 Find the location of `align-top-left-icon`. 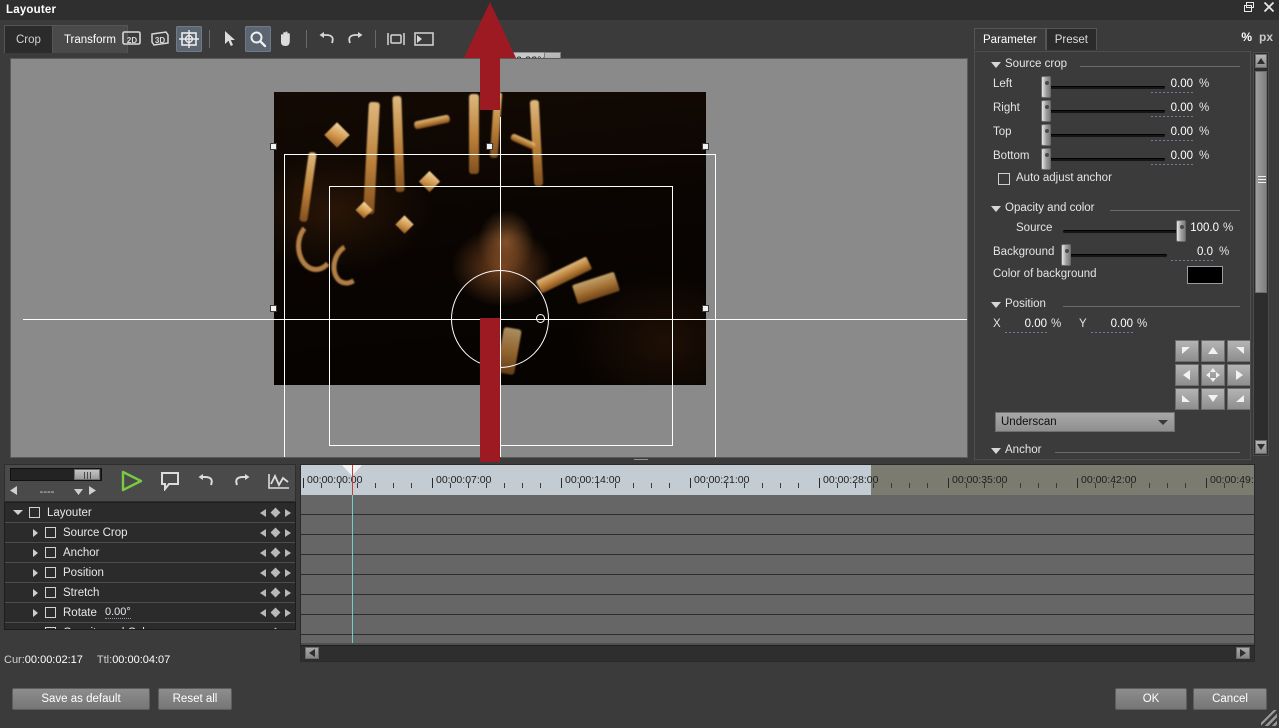

align-top-left-icon is located at coordinates (1187, 351).